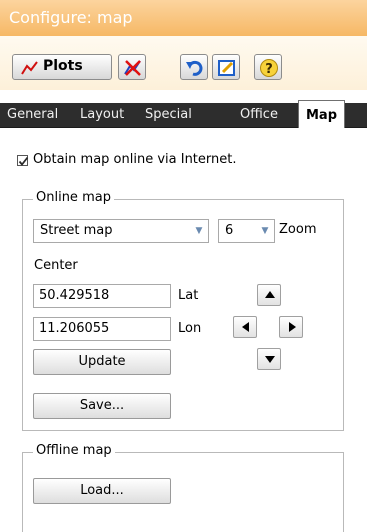  I want to click on toolbar: Plots ?, so click(183, 63).